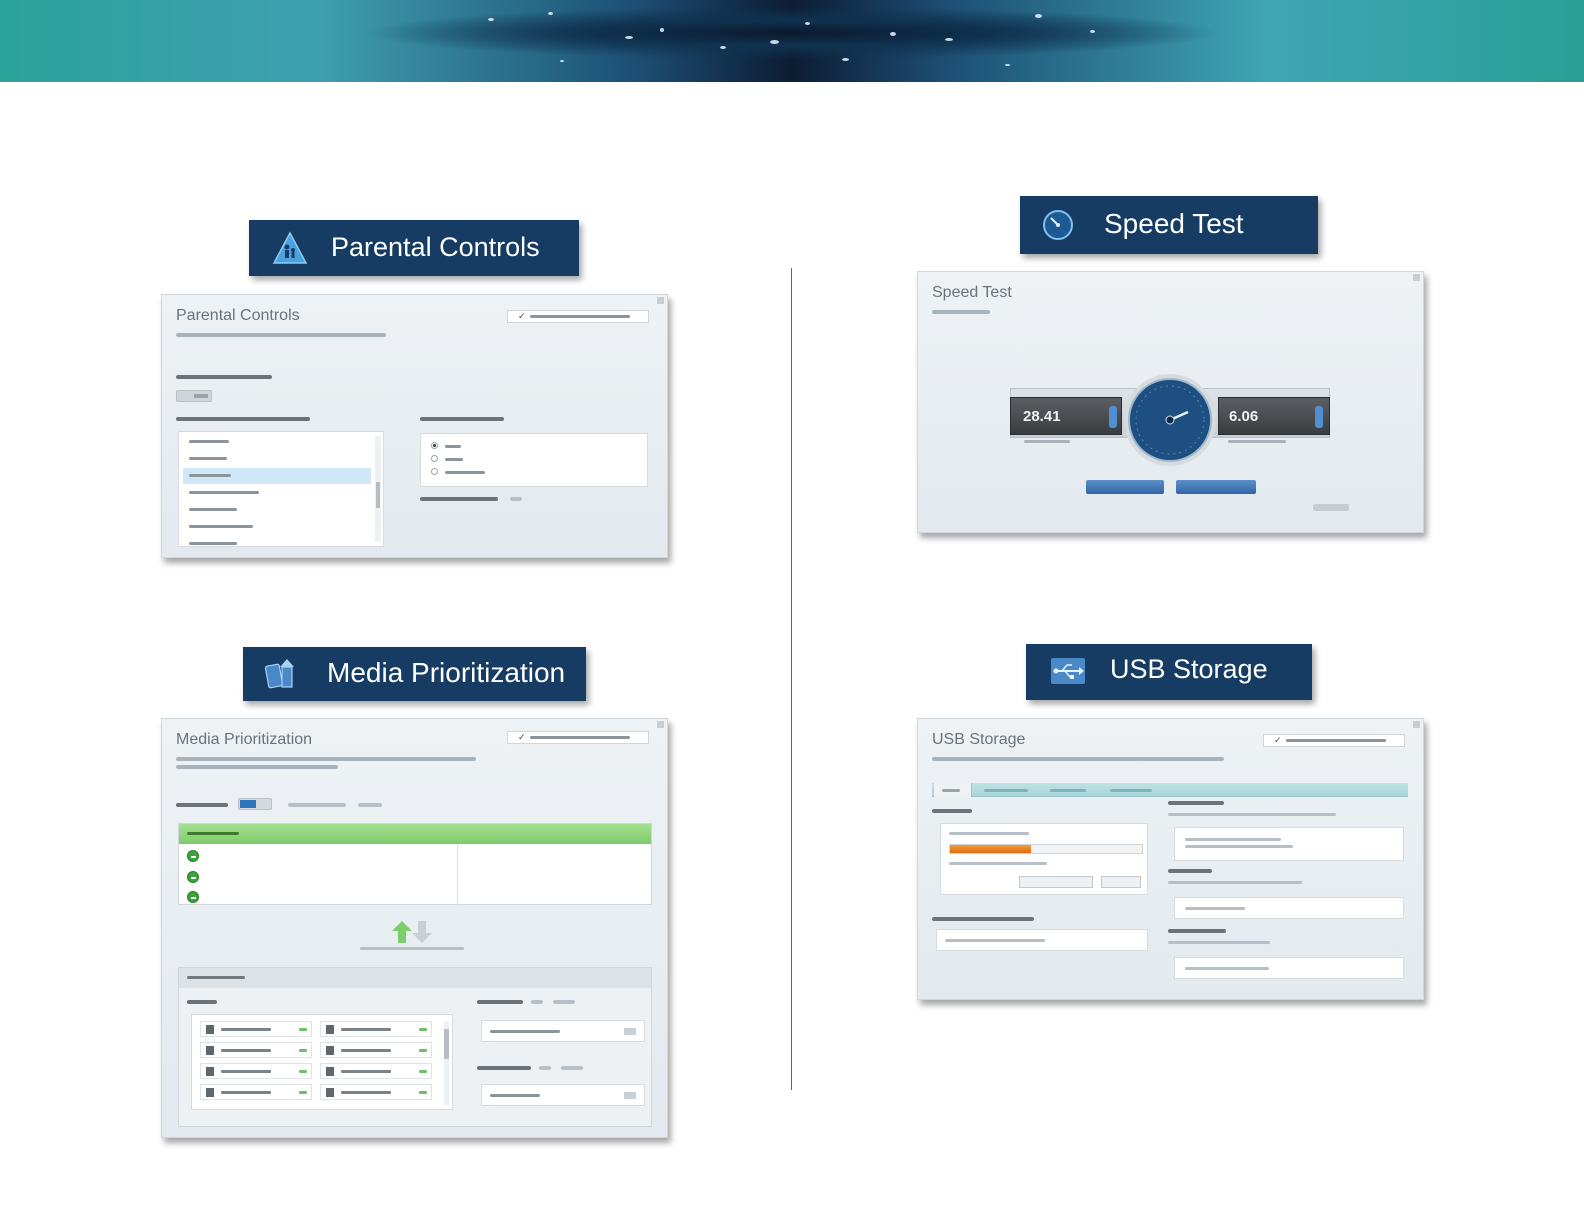  I want to click on list-scrollbar, so click(378, 489).